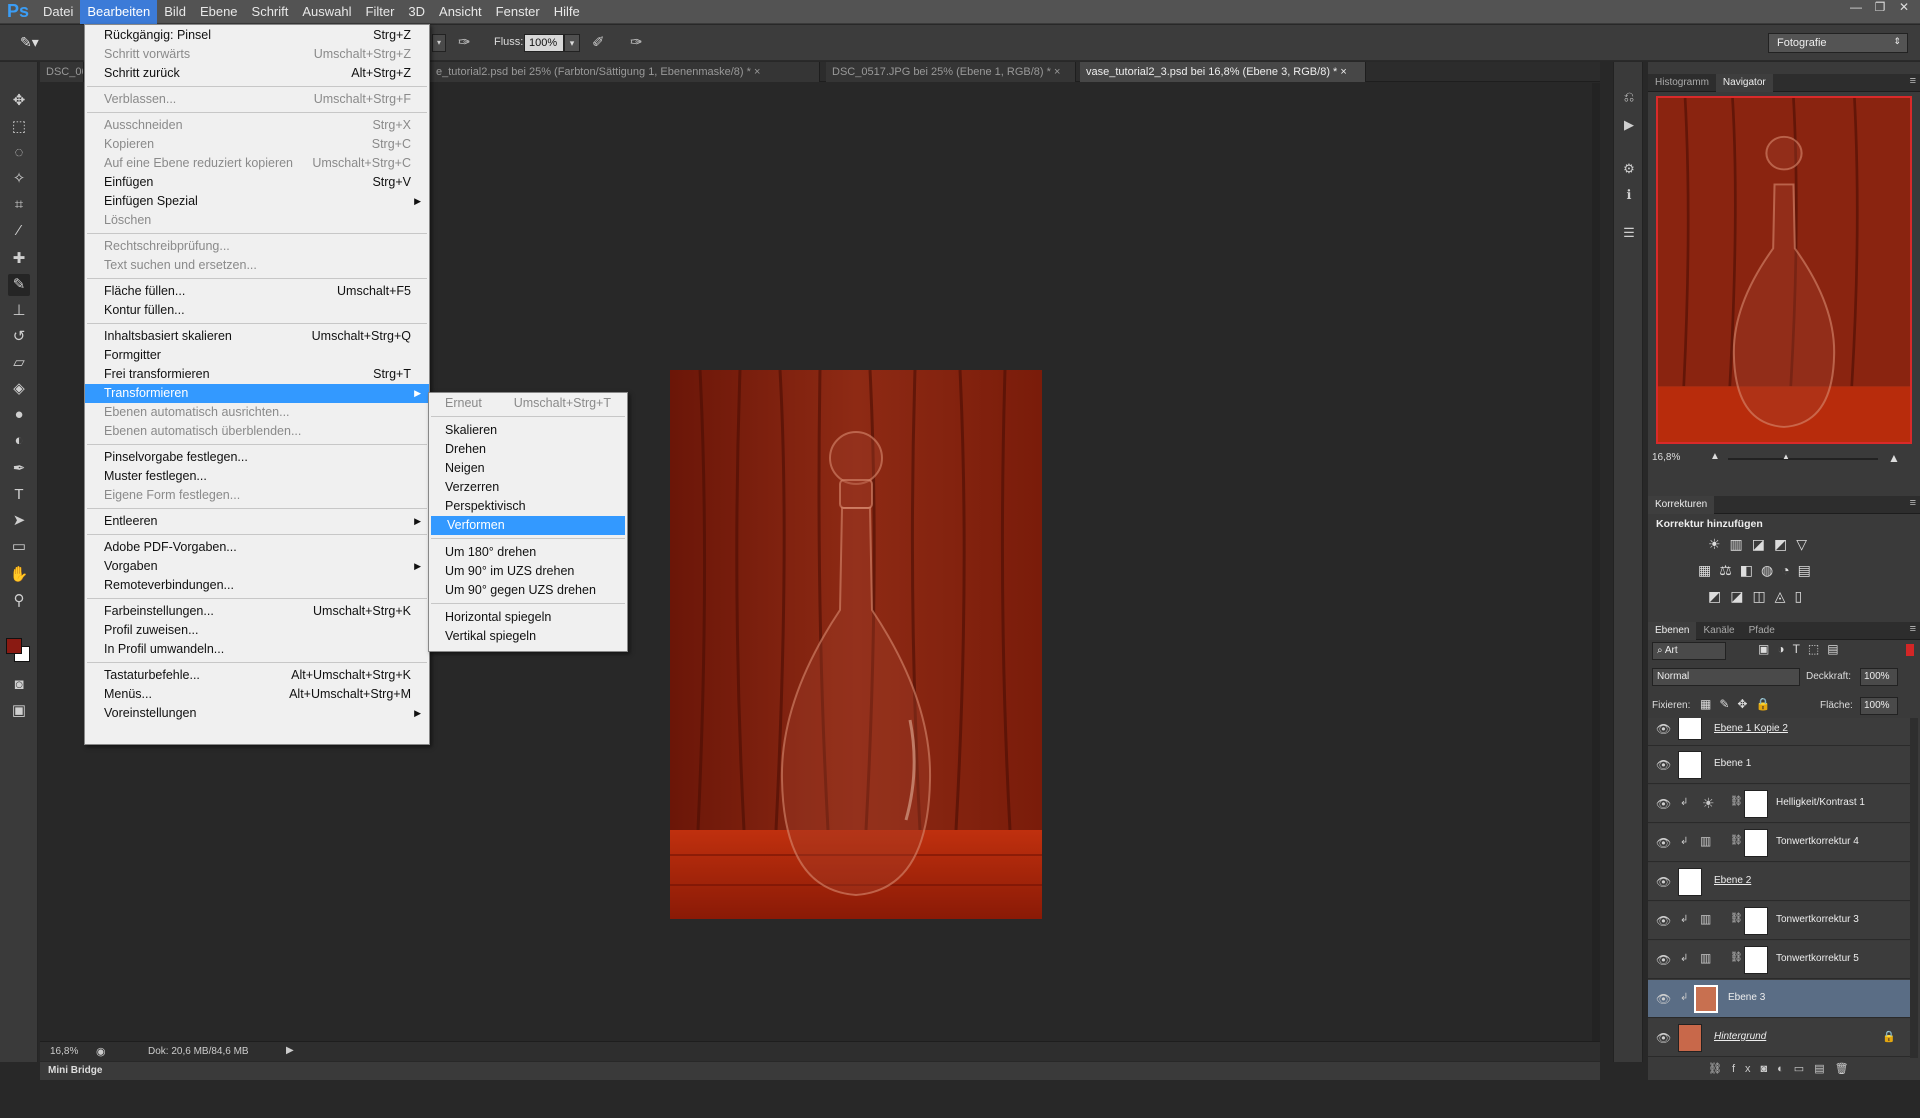  What do you see at coordinates (1779, 960) in the screenshot?
I see `layer-row: 👁 ↲ ▥ ⛓ Tonwertkorrektur 5` at bounding box center [1779, 960].